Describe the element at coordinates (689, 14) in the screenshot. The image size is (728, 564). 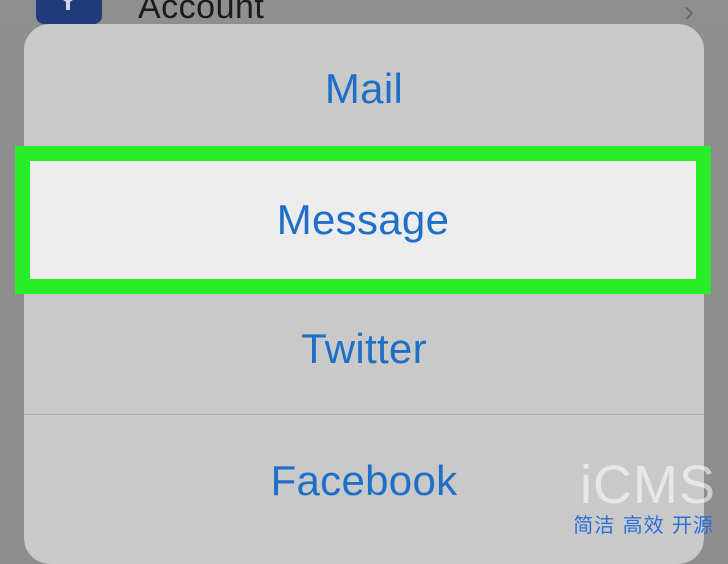
I see `chevron-right-icon: ›` at that location.